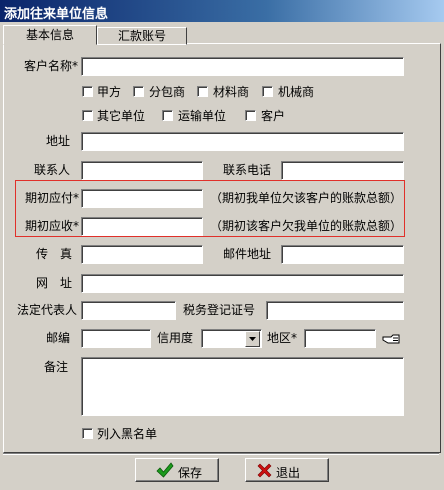  What do you see at coordinates (121, 116) in the screenshot?
I see `type-other-label: 其它单位` at bounding box center [121, 116].